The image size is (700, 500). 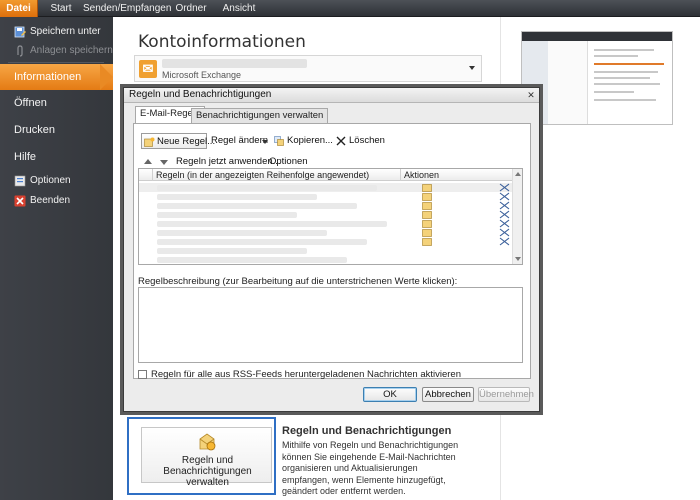 I want to click on outlook-preview-thumbnail, so click(x=597, y=78).